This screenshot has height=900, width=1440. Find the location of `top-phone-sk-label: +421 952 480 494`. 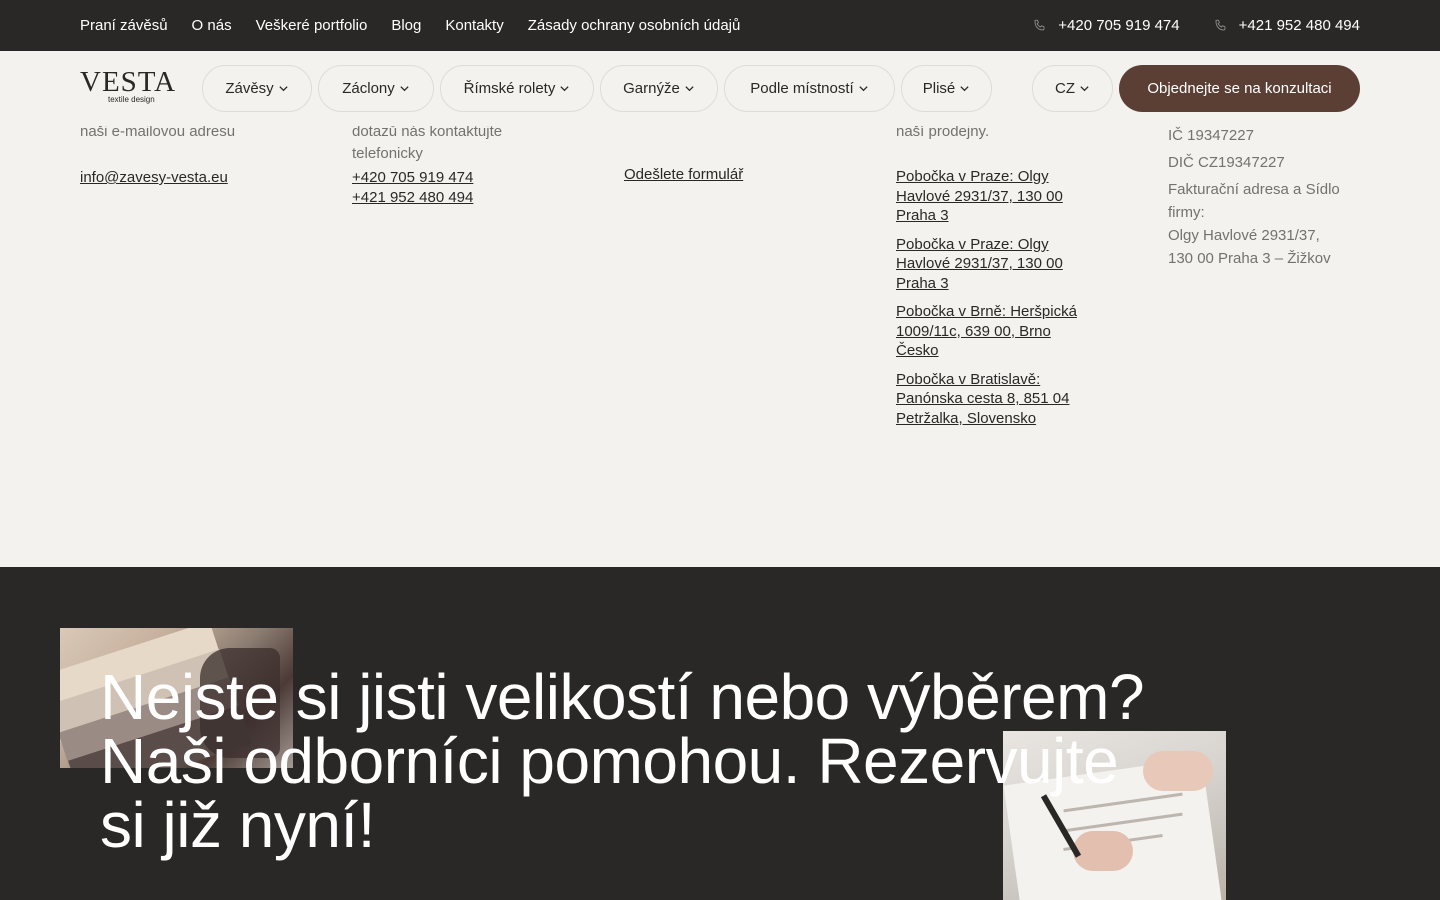

top-phone-sk-label: +421 952 480 494 is located at coordinates (1299, 25).